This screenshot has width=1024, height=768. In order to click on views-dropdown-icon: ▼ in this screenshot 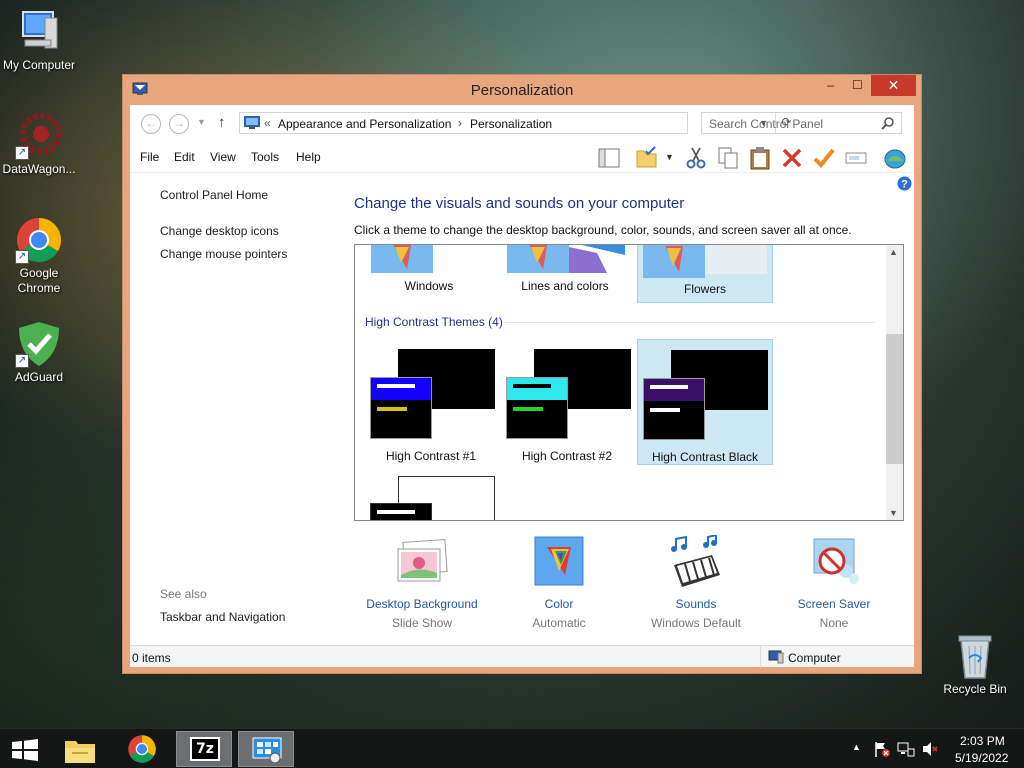, I will do `click(669, 157)`.